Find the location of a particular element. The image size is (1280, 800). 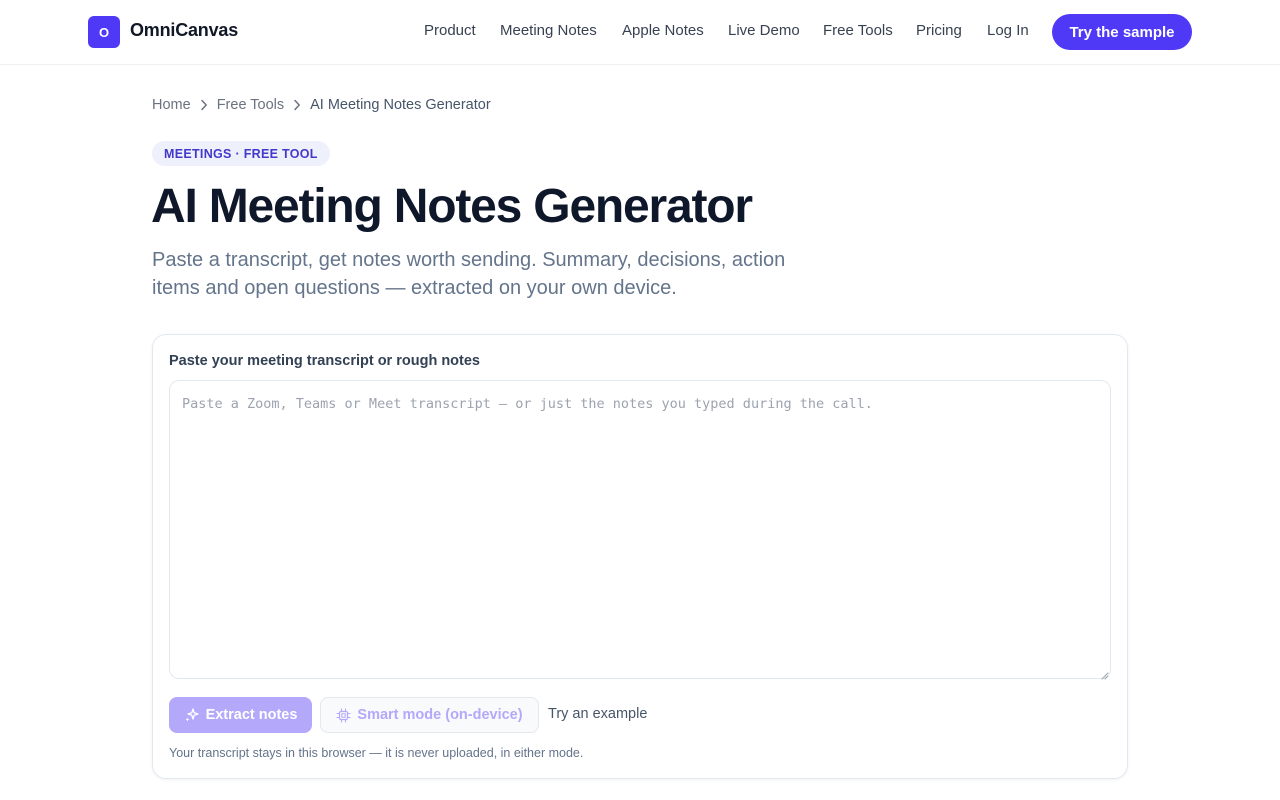

nav-link-pricing: Pricing is located at coordinates (939, 30).